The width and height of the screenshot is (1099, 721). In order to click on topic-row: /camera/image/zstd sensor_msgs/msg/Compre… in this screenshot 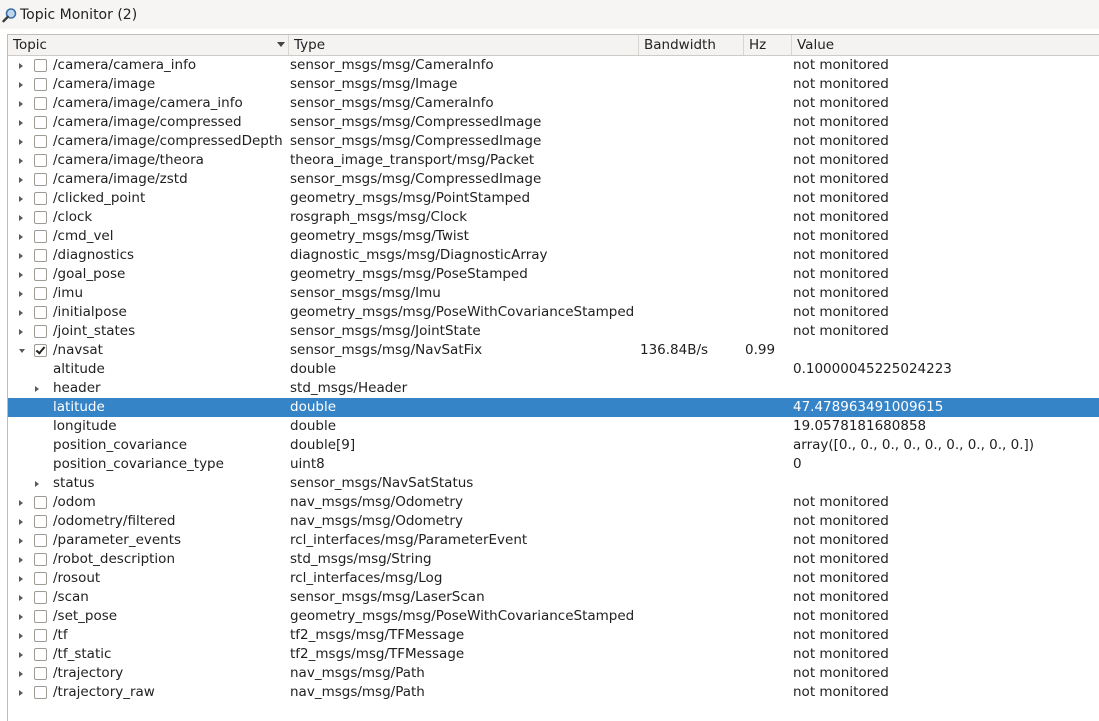, I will do `click(553, 179)`.